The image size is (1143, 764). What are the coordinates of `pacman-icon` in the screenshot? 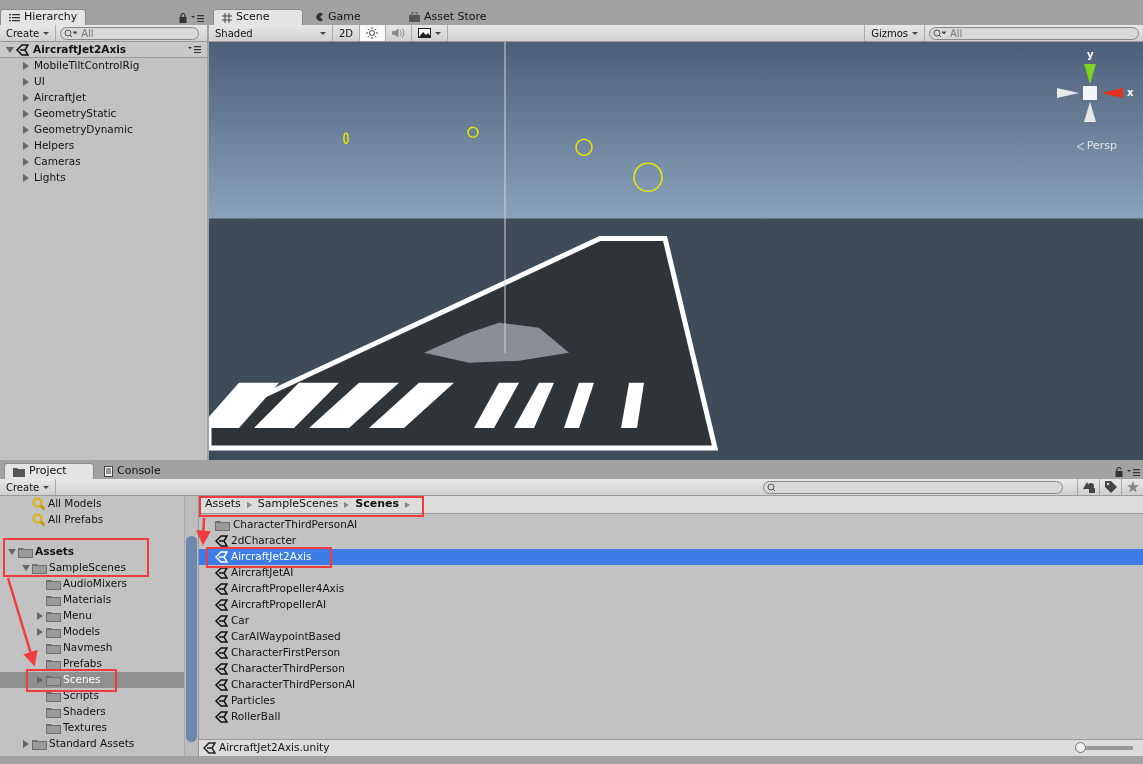 It's located at (319, 17).